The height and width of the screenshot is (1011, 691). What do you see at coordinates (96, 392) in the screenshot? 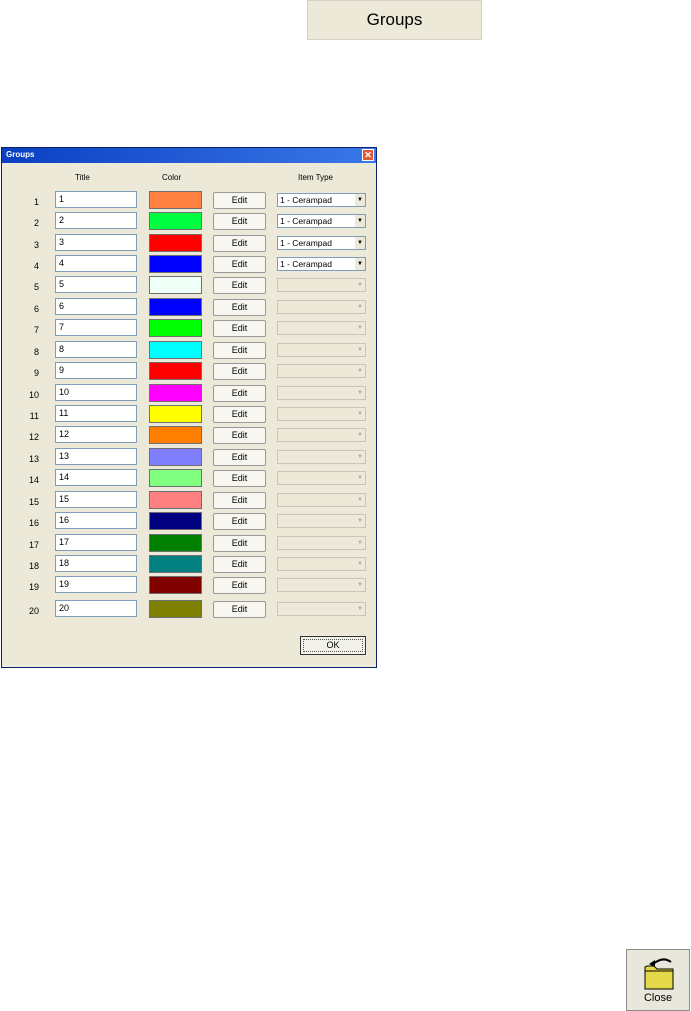
I see `group-title-input: 10` at bounding box center [96, 392].